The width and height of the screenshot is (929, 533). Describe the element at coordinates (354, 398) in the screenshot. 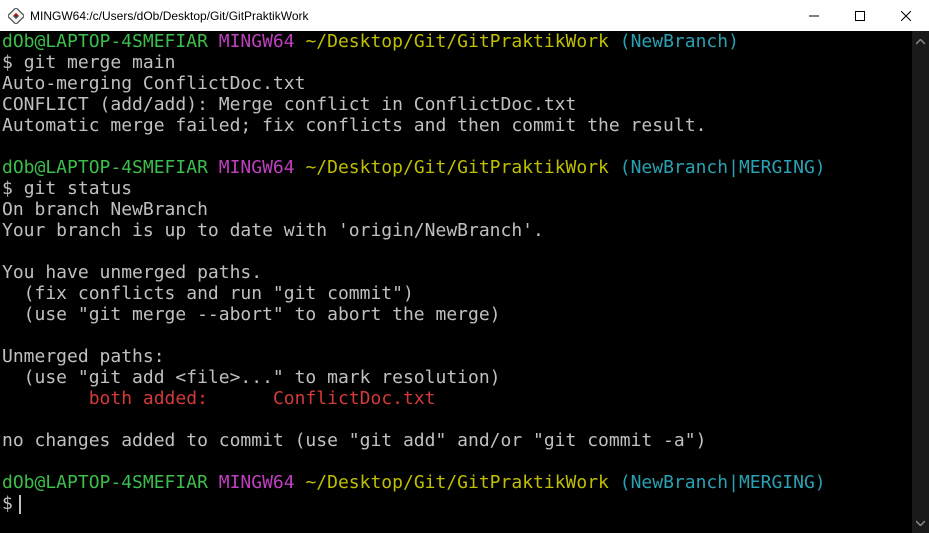

I see `conflict-file: ConflictDoc.txt` at that location.